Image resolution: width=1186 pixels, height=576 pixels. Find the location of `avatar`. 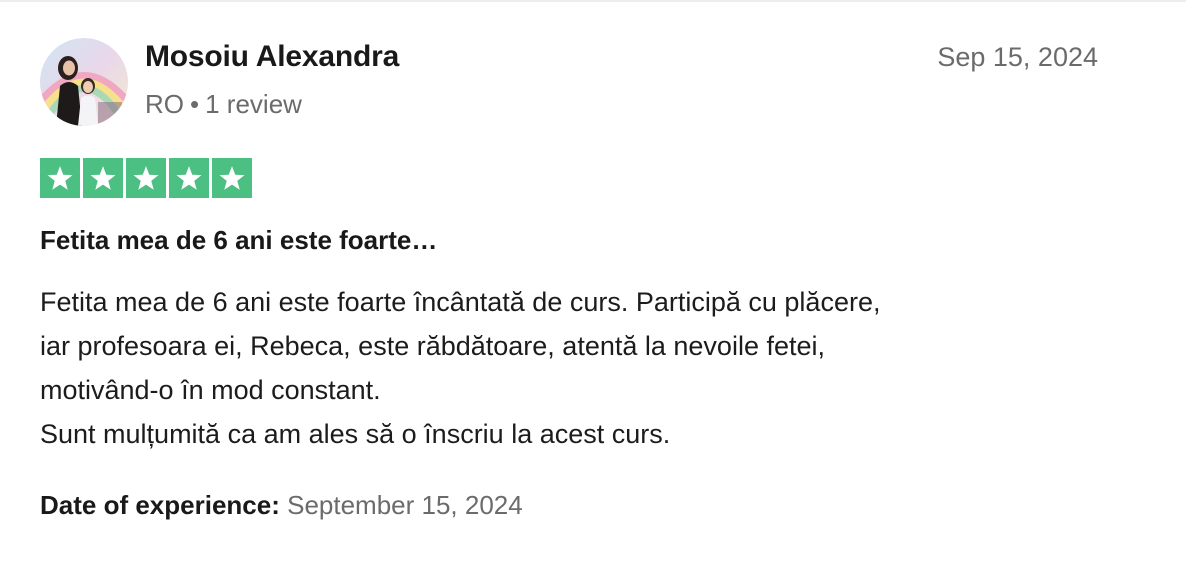

avatar is located at coordinates (84, 82).